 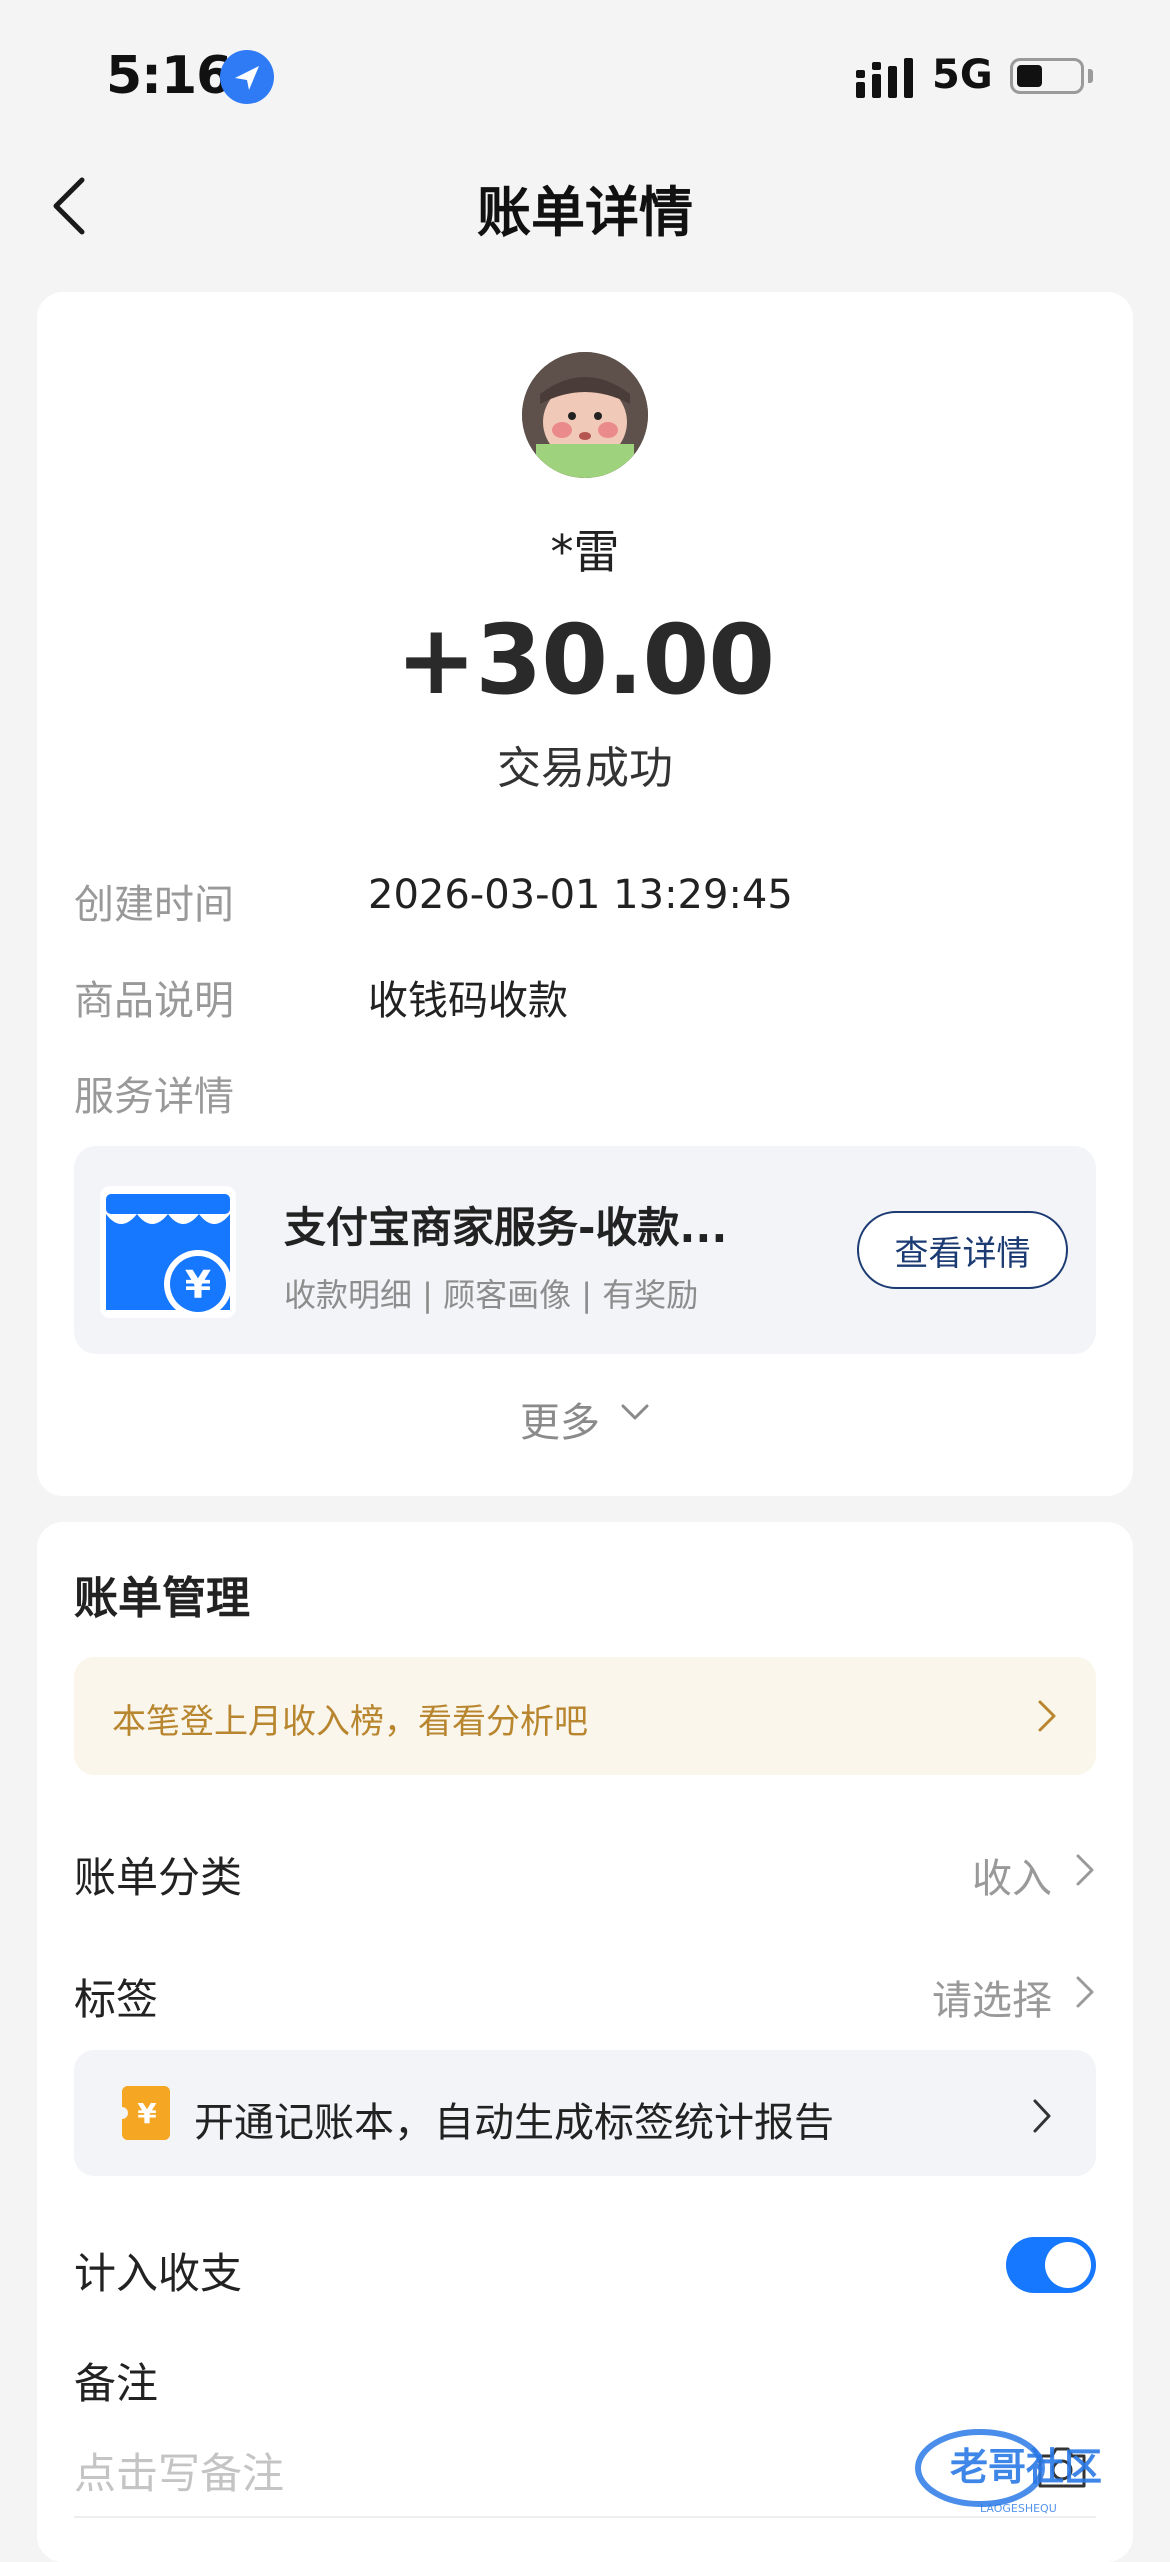 I want to click on bill-category-label: 账单分类, so click(x=158, y=1877).